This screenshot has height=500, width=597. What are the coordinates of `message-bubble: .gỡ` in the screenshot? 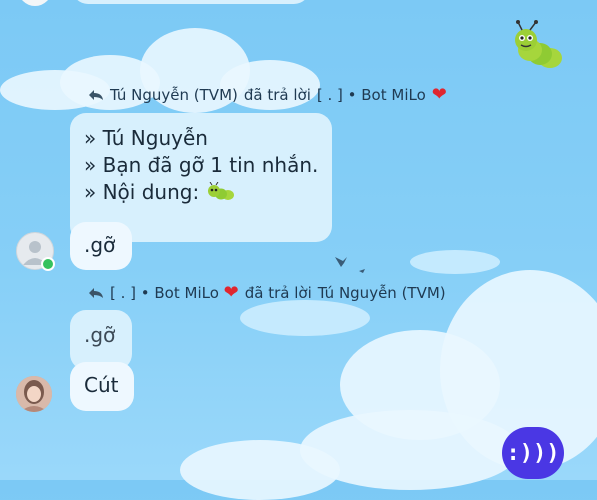 It's located at (101, 246).